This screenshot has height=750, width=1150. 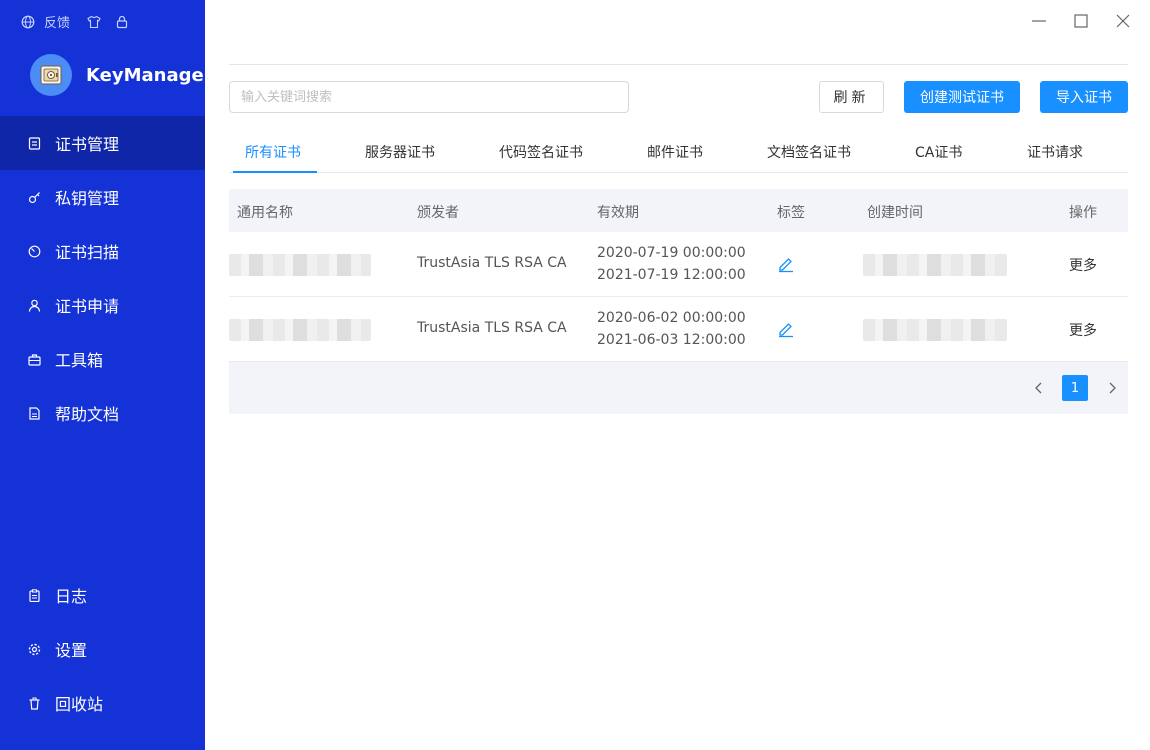 What do you see at coordinates (71, 596) in the screenshot?
I see `nav-item-label: 日志` at bounding box center [71, 596].